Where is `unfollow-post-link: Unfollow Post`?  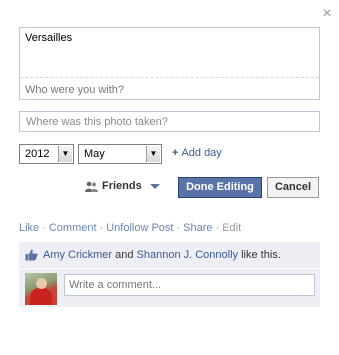
unfollow-post-link: Unfollow Post is located at coordinates (139, 228).